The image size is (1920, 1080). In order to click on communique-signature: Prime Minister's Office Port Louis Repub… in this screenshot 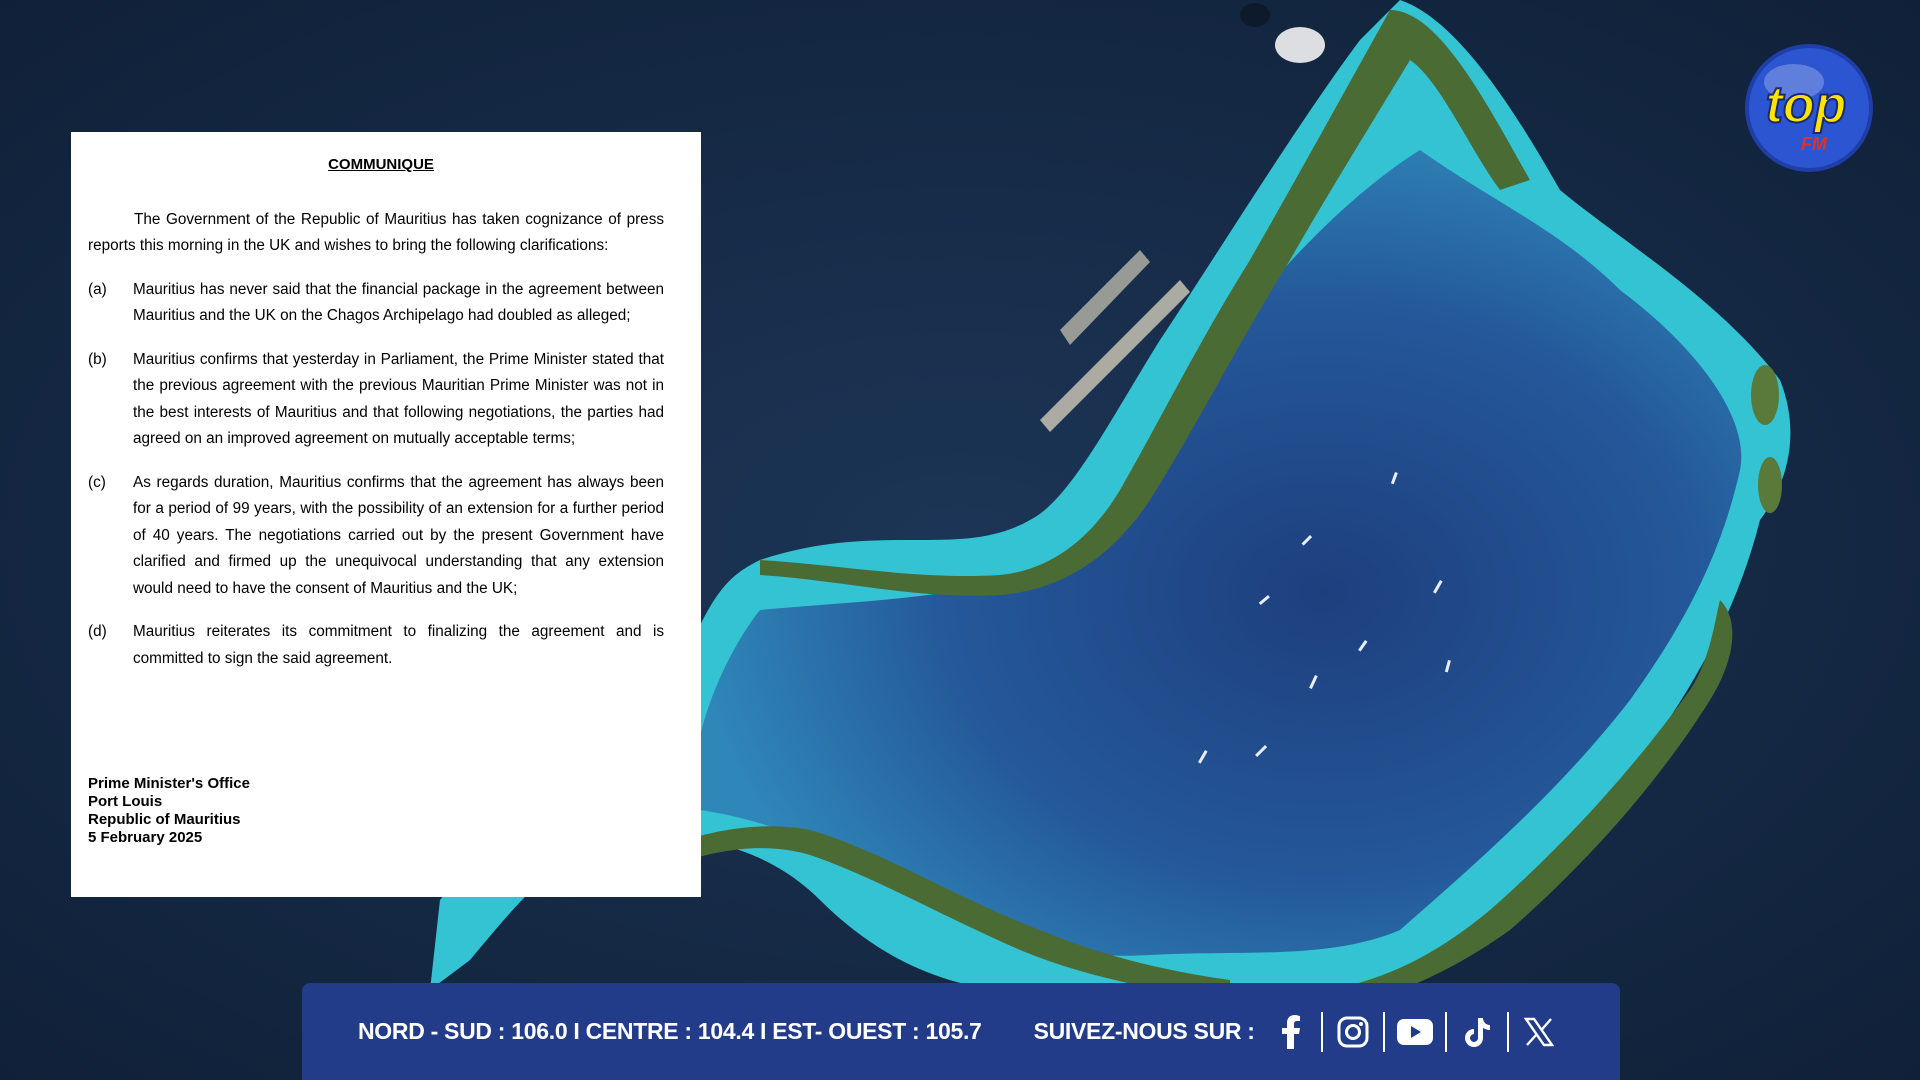, I will do `click(169, 811)`.